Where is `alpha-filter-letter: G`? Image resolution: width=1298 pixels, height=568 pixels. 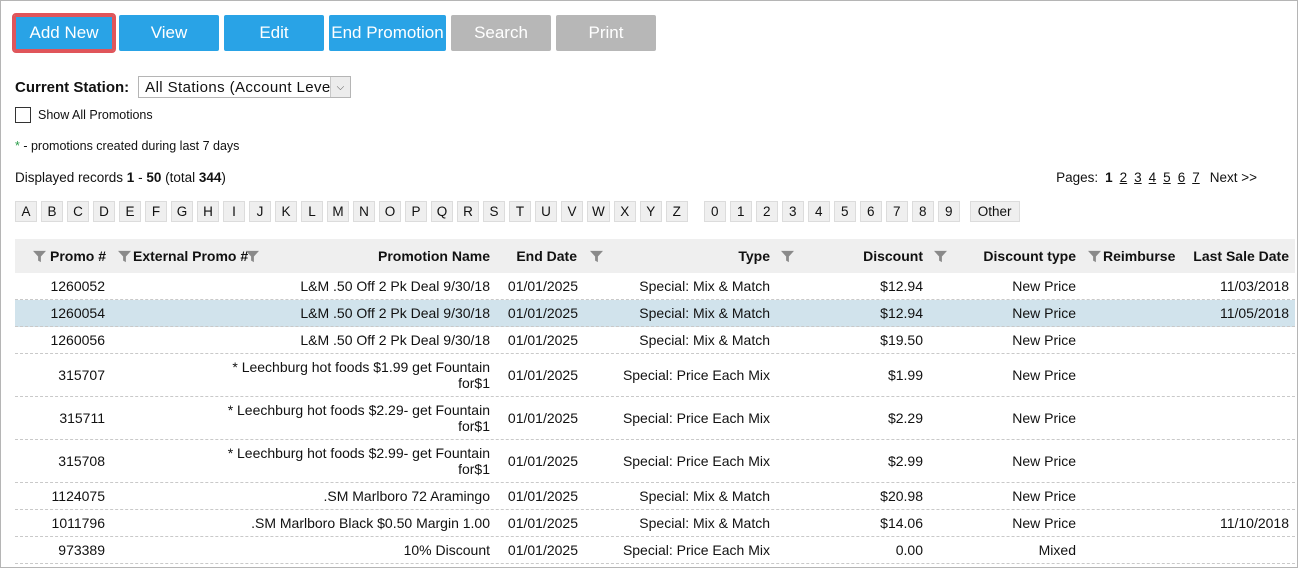 alpha-filter-letter: G is located at coordinates (182, 211).